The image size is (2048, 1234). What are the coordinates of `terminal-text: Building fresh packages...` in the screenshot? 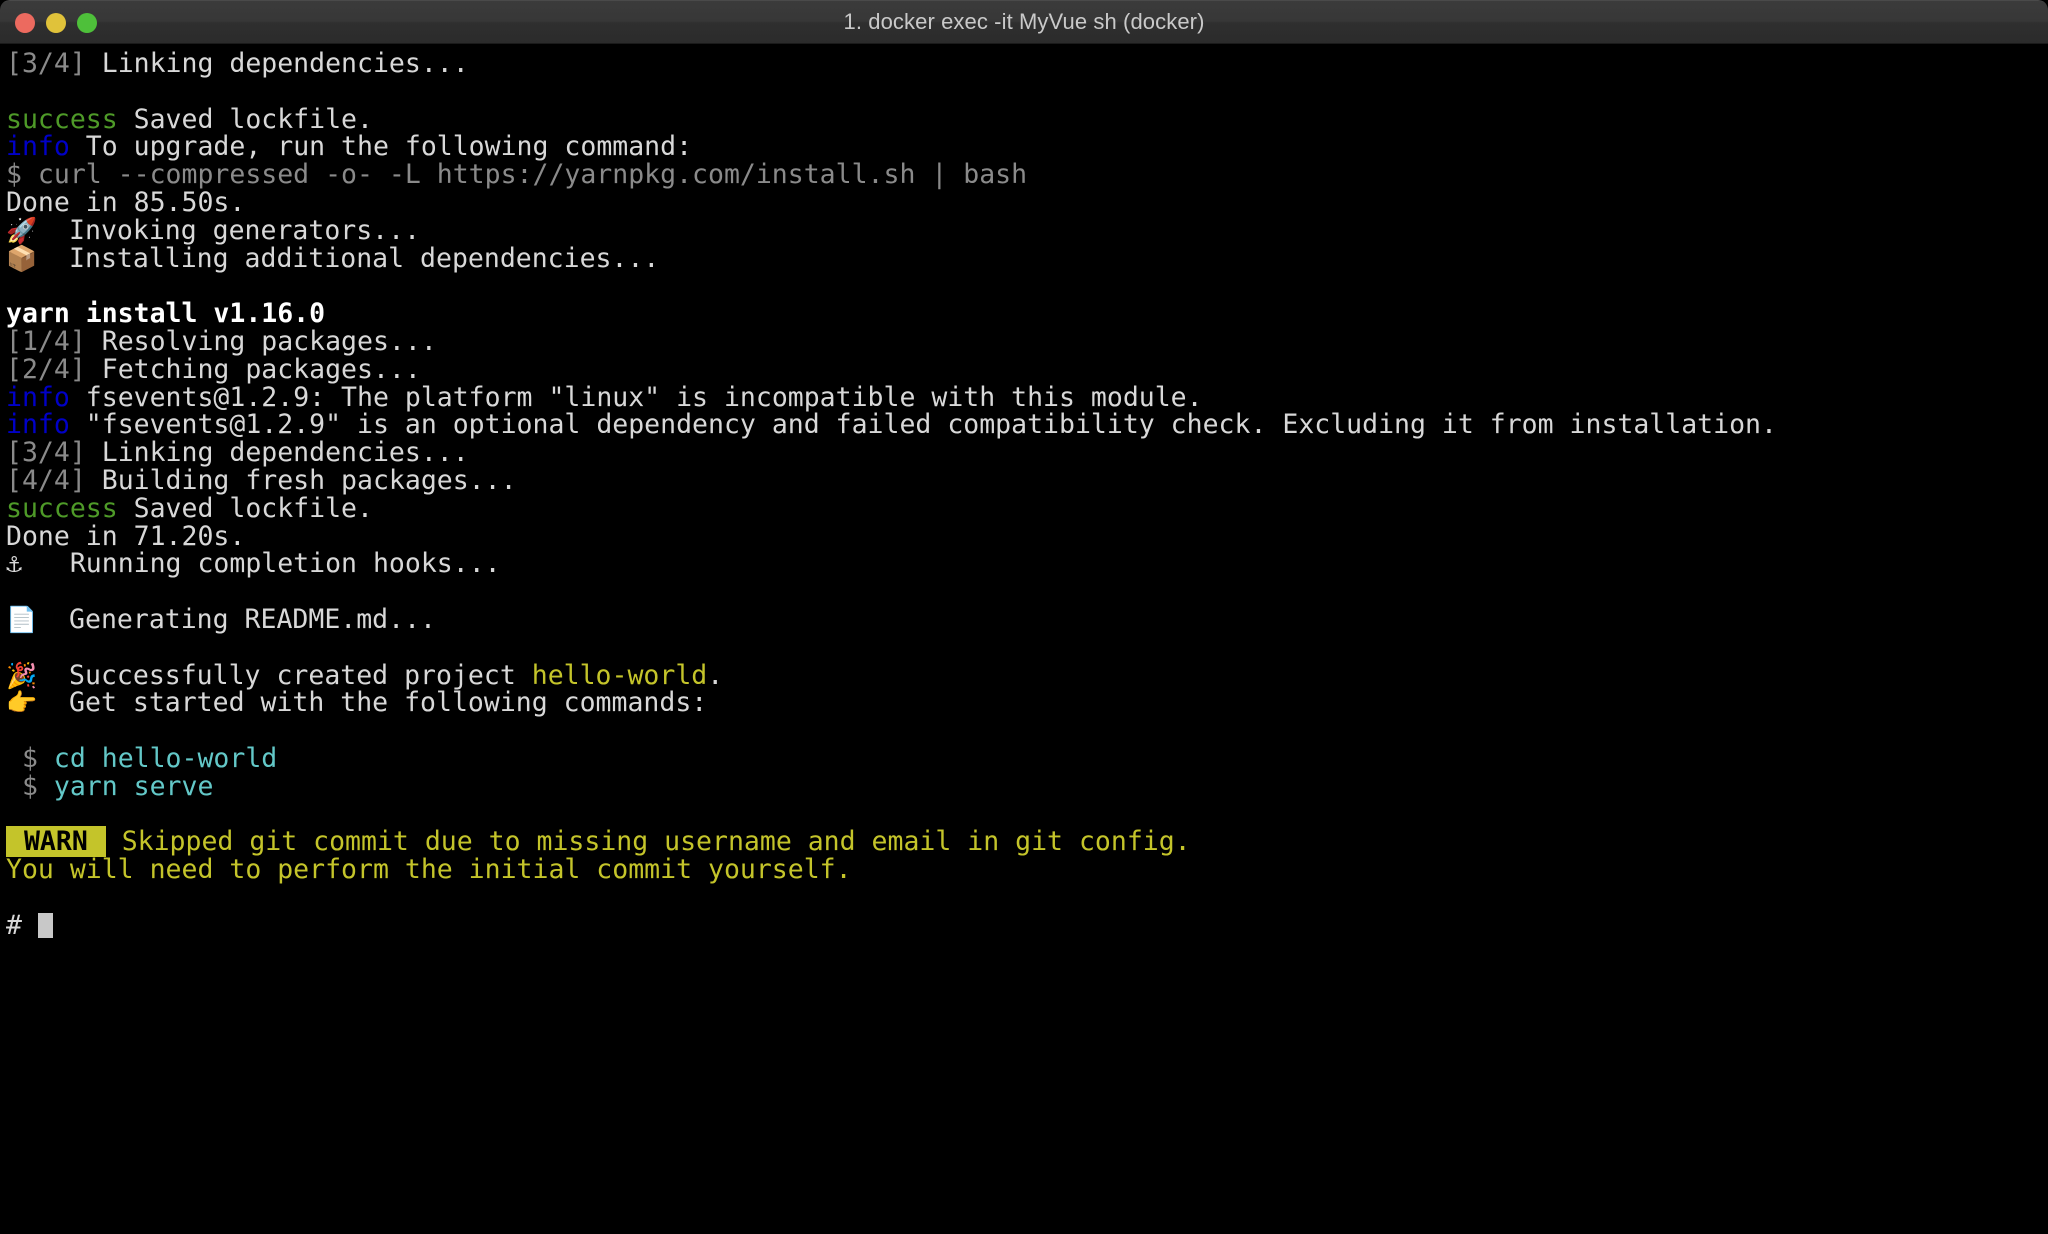 It's located at (309, 480).